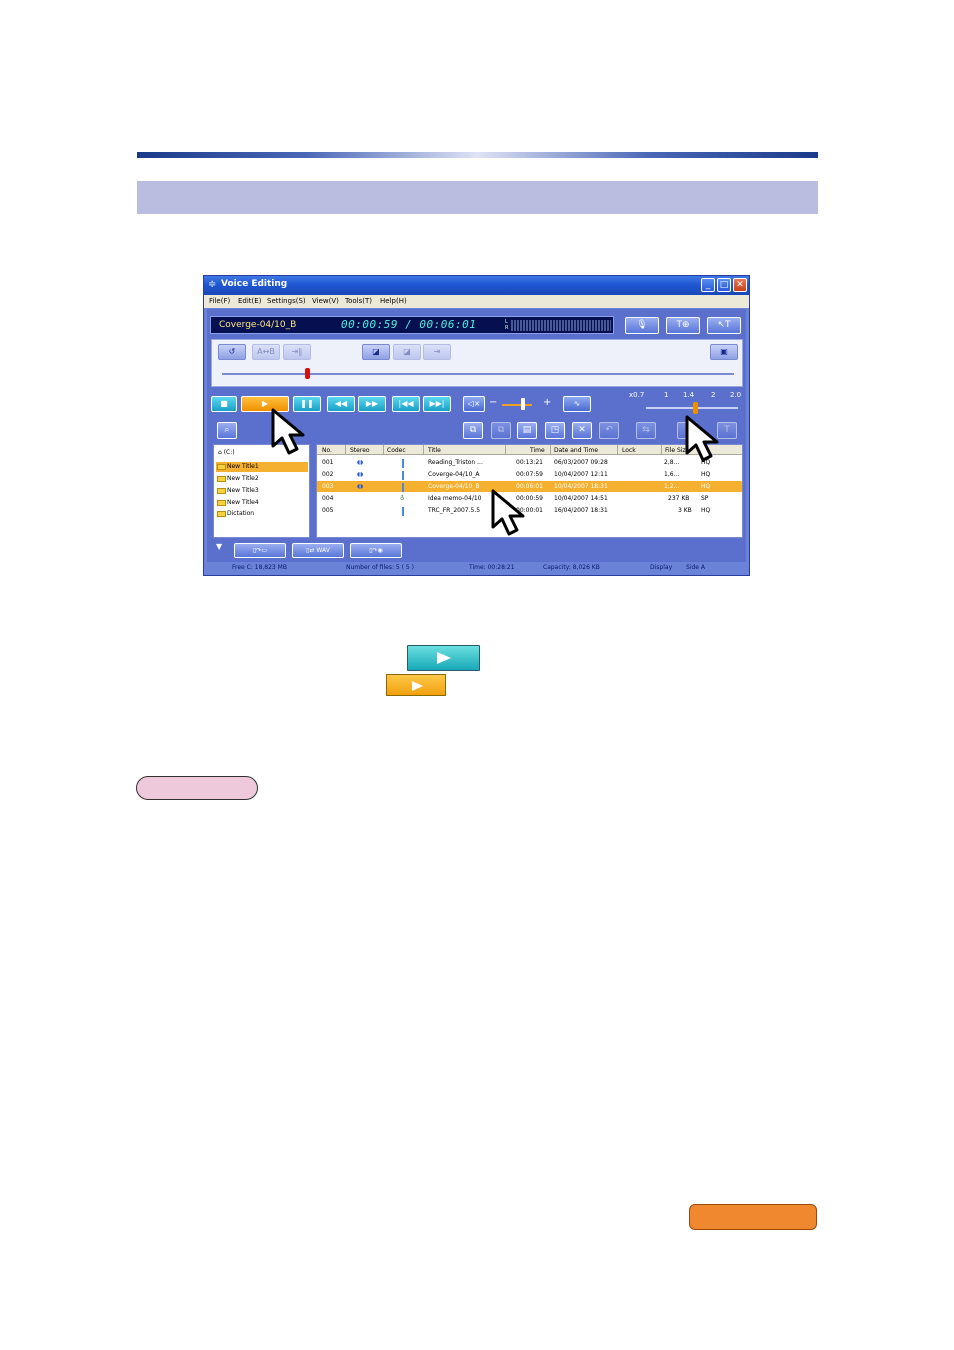 Image resolution: width=954 pixels, height=1350 pixels. Describe the element at coordinates (581, 510) in the screenshot. I see `row-date: 16/04/2007 18:31` at that location.